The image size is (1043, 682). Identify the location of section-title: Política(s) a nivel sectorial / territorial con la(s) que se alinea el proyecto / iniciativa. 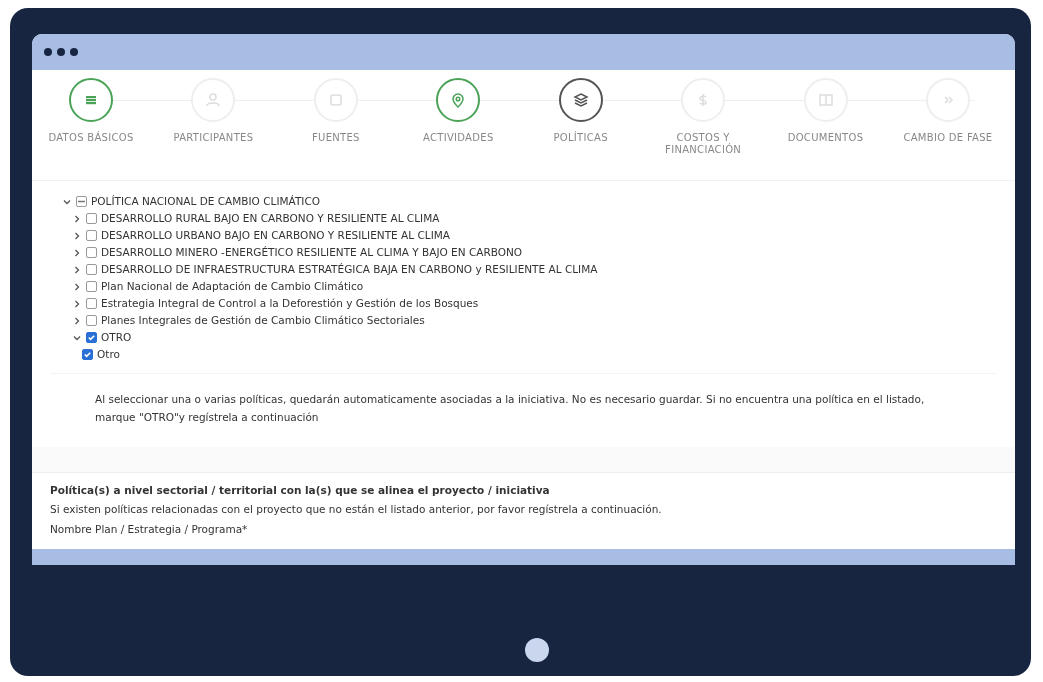
(300, 490).